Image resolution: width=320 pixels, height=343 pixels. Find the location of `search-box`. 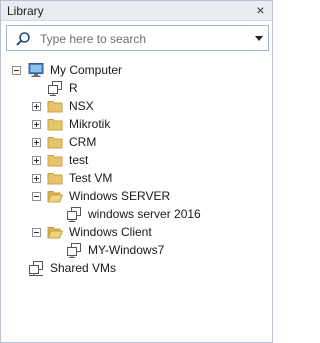

search-box is located at coordinates (137, 38).